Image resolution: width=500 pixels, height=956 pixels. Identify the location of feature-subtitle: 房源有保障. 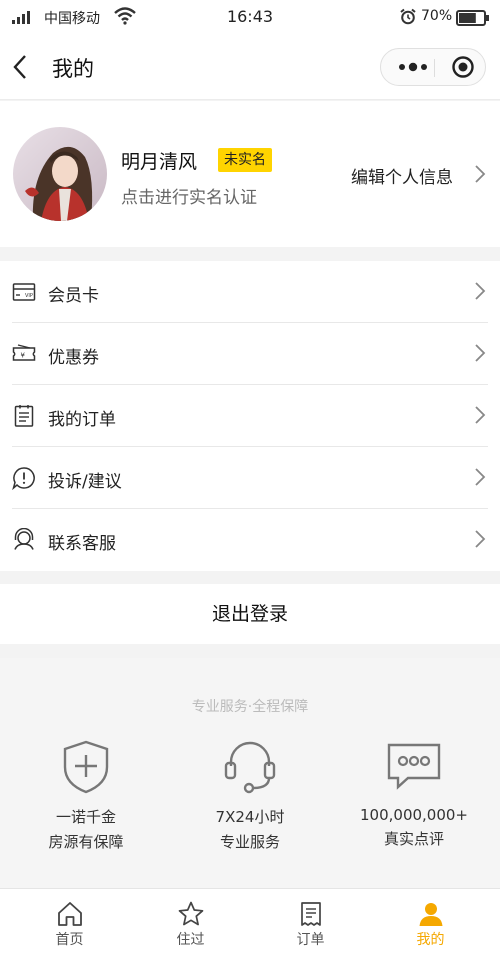
(86, 842).